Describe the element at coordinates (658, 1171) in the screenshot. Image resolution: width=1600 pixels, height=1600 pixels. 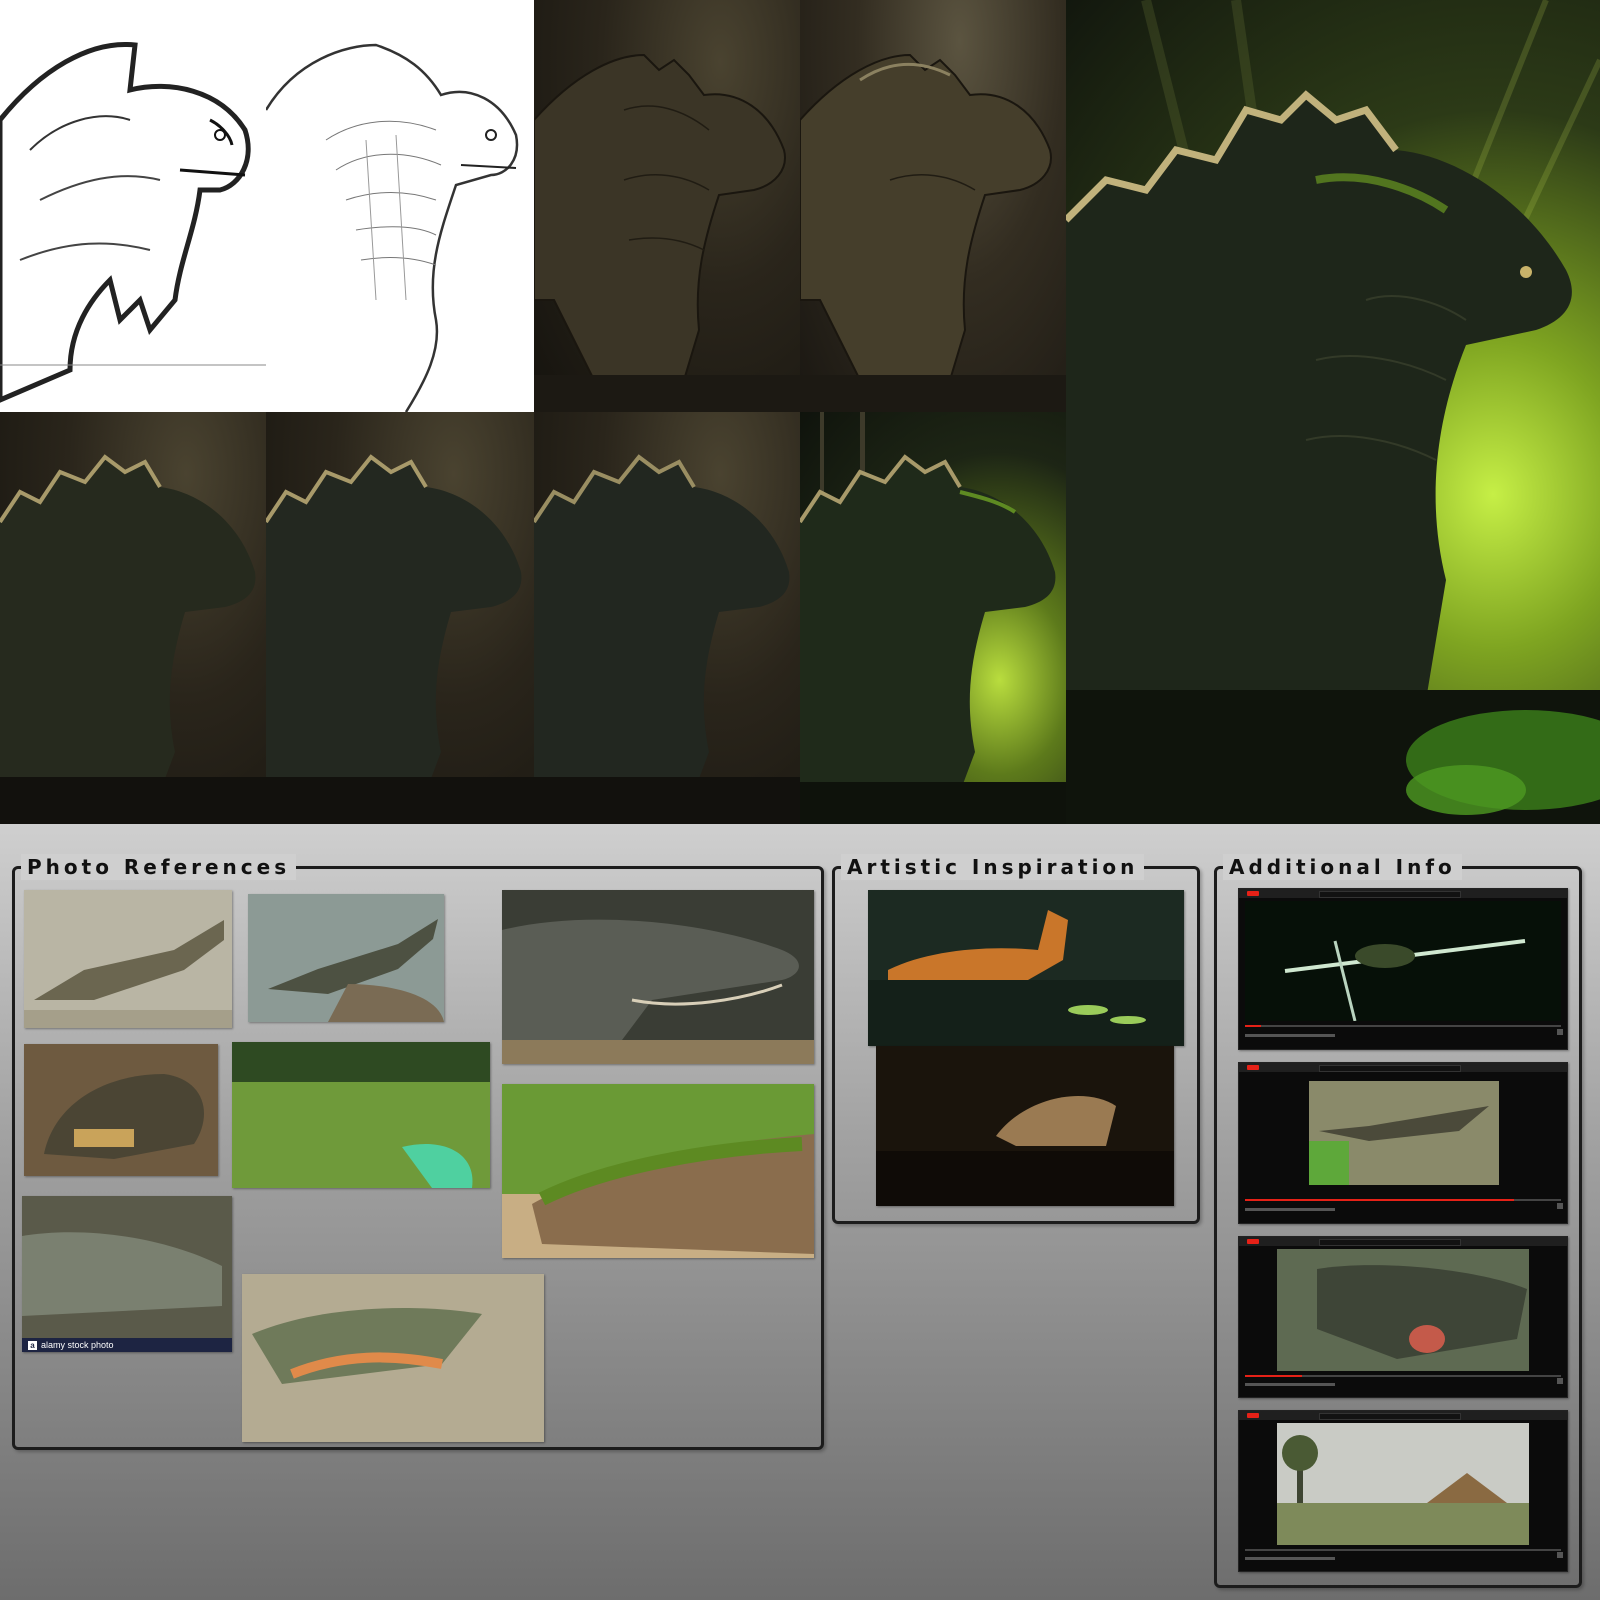
I see `reference-photo-mossy-crocodile` at that location.